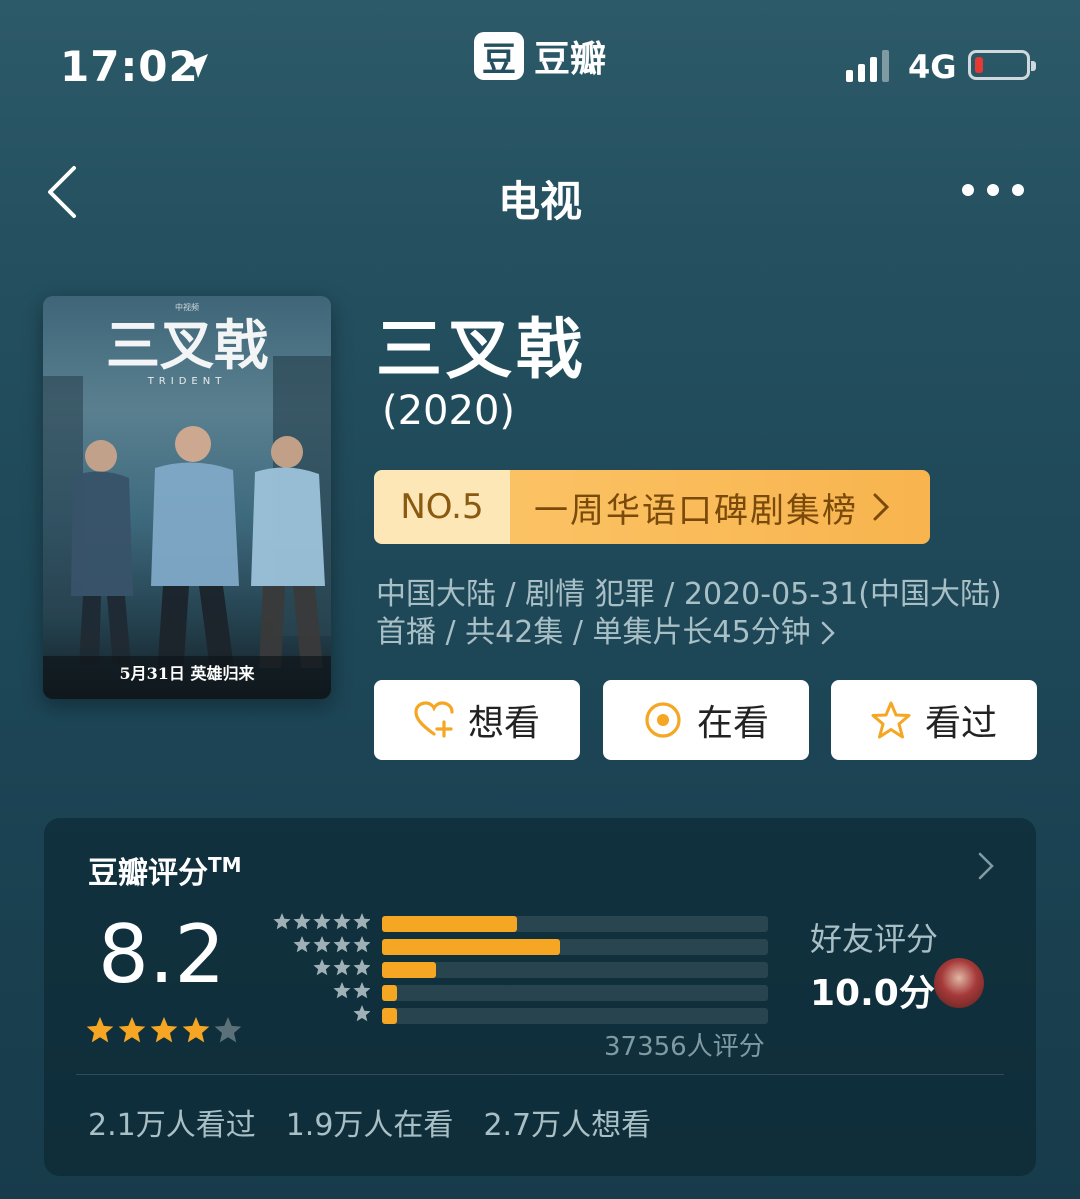  Describe the element at coordinates (960, 723) in the screenshot. I see `watched-label: 看过` at that location.